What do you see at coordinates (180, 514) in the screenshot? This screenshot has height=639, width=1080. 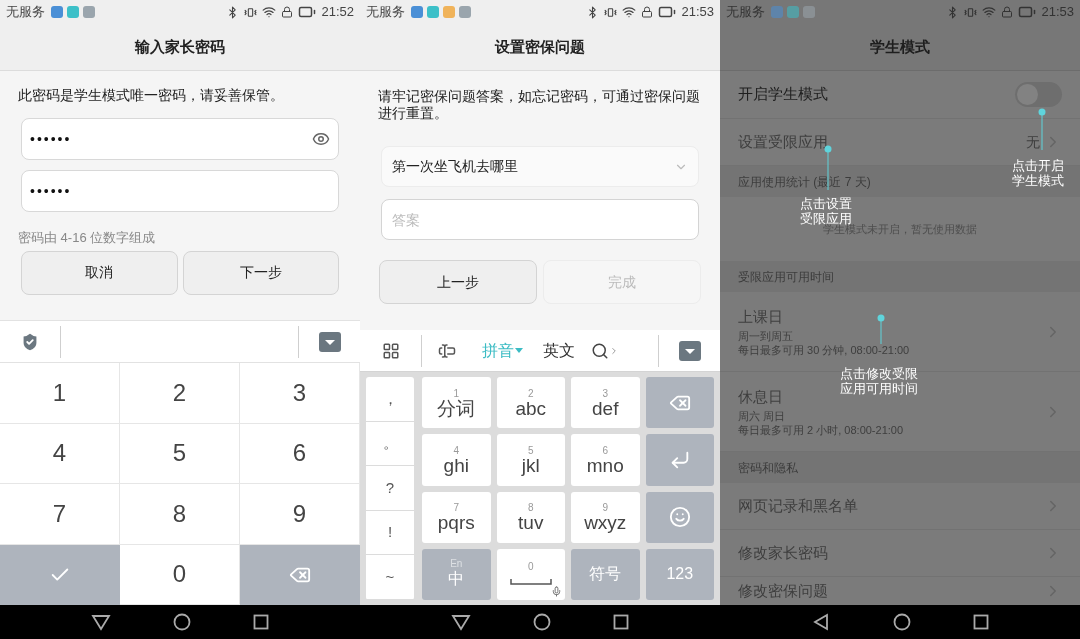 I see `digit-key: 8` at bounding box center [180, 514].